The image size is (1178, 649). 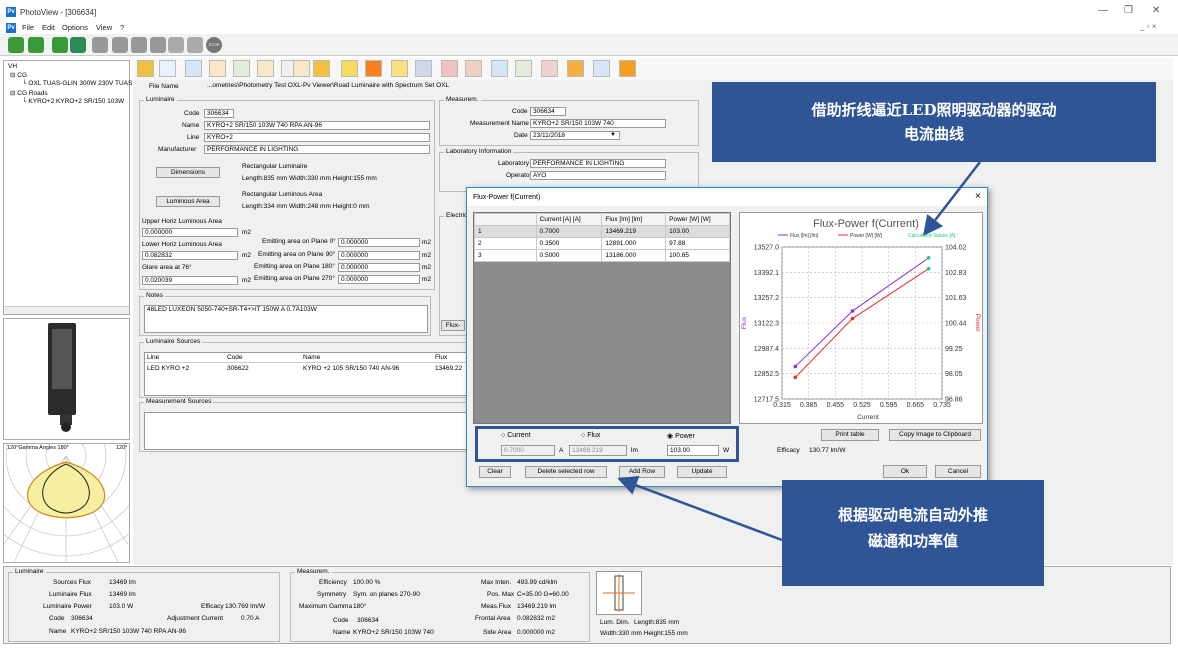 I want to click on arrow-to-inputs, so click(x=700, y=508).